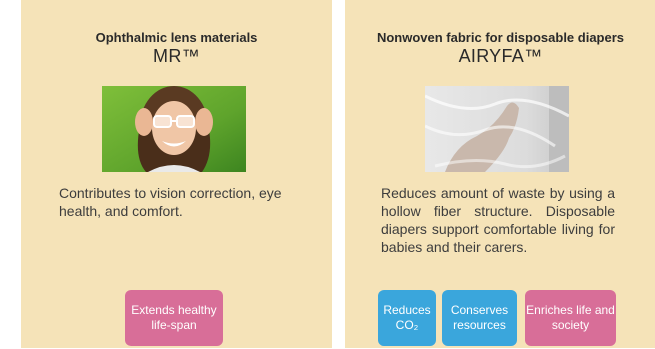 The image size is (655, 349). What do you see at coordinates (174, 318) in the screenshot?
I see `badge-extends-healthy-life-span: Extends healthy life-span` at bounding box center [174, 318].